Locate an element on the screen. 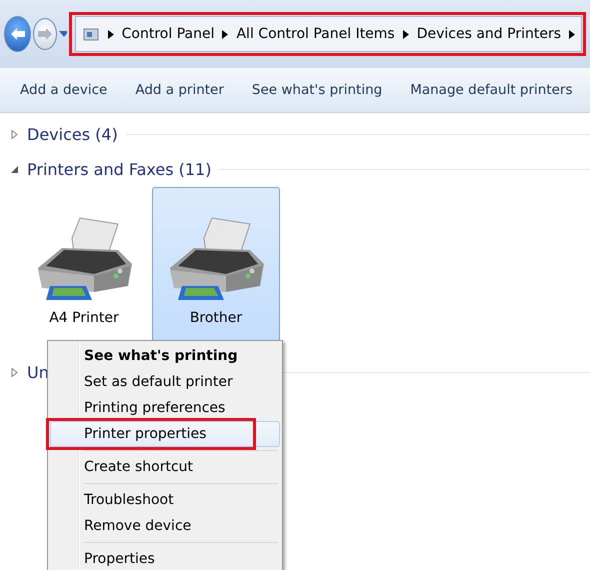 The image size is (590, 570). printer-name: Brother is located at coordinates (216, 318).